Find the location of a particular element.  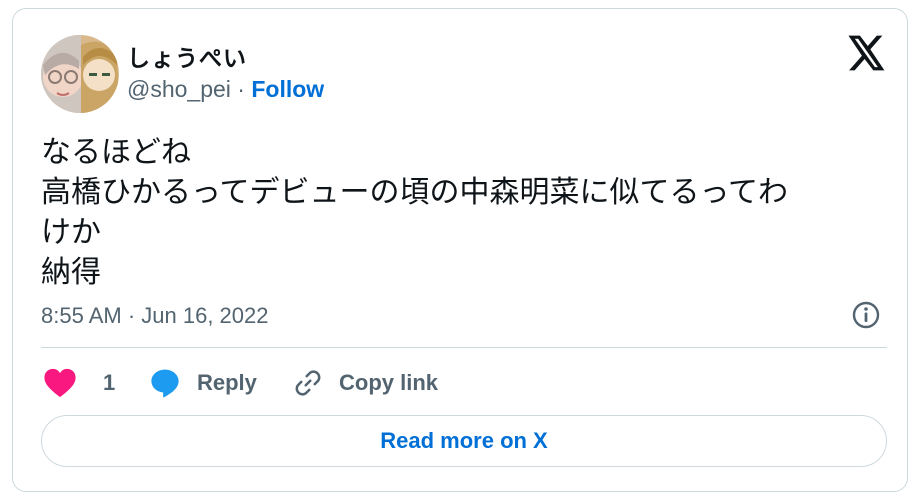

reply-label: Reply is located at coordinates (227, 382).